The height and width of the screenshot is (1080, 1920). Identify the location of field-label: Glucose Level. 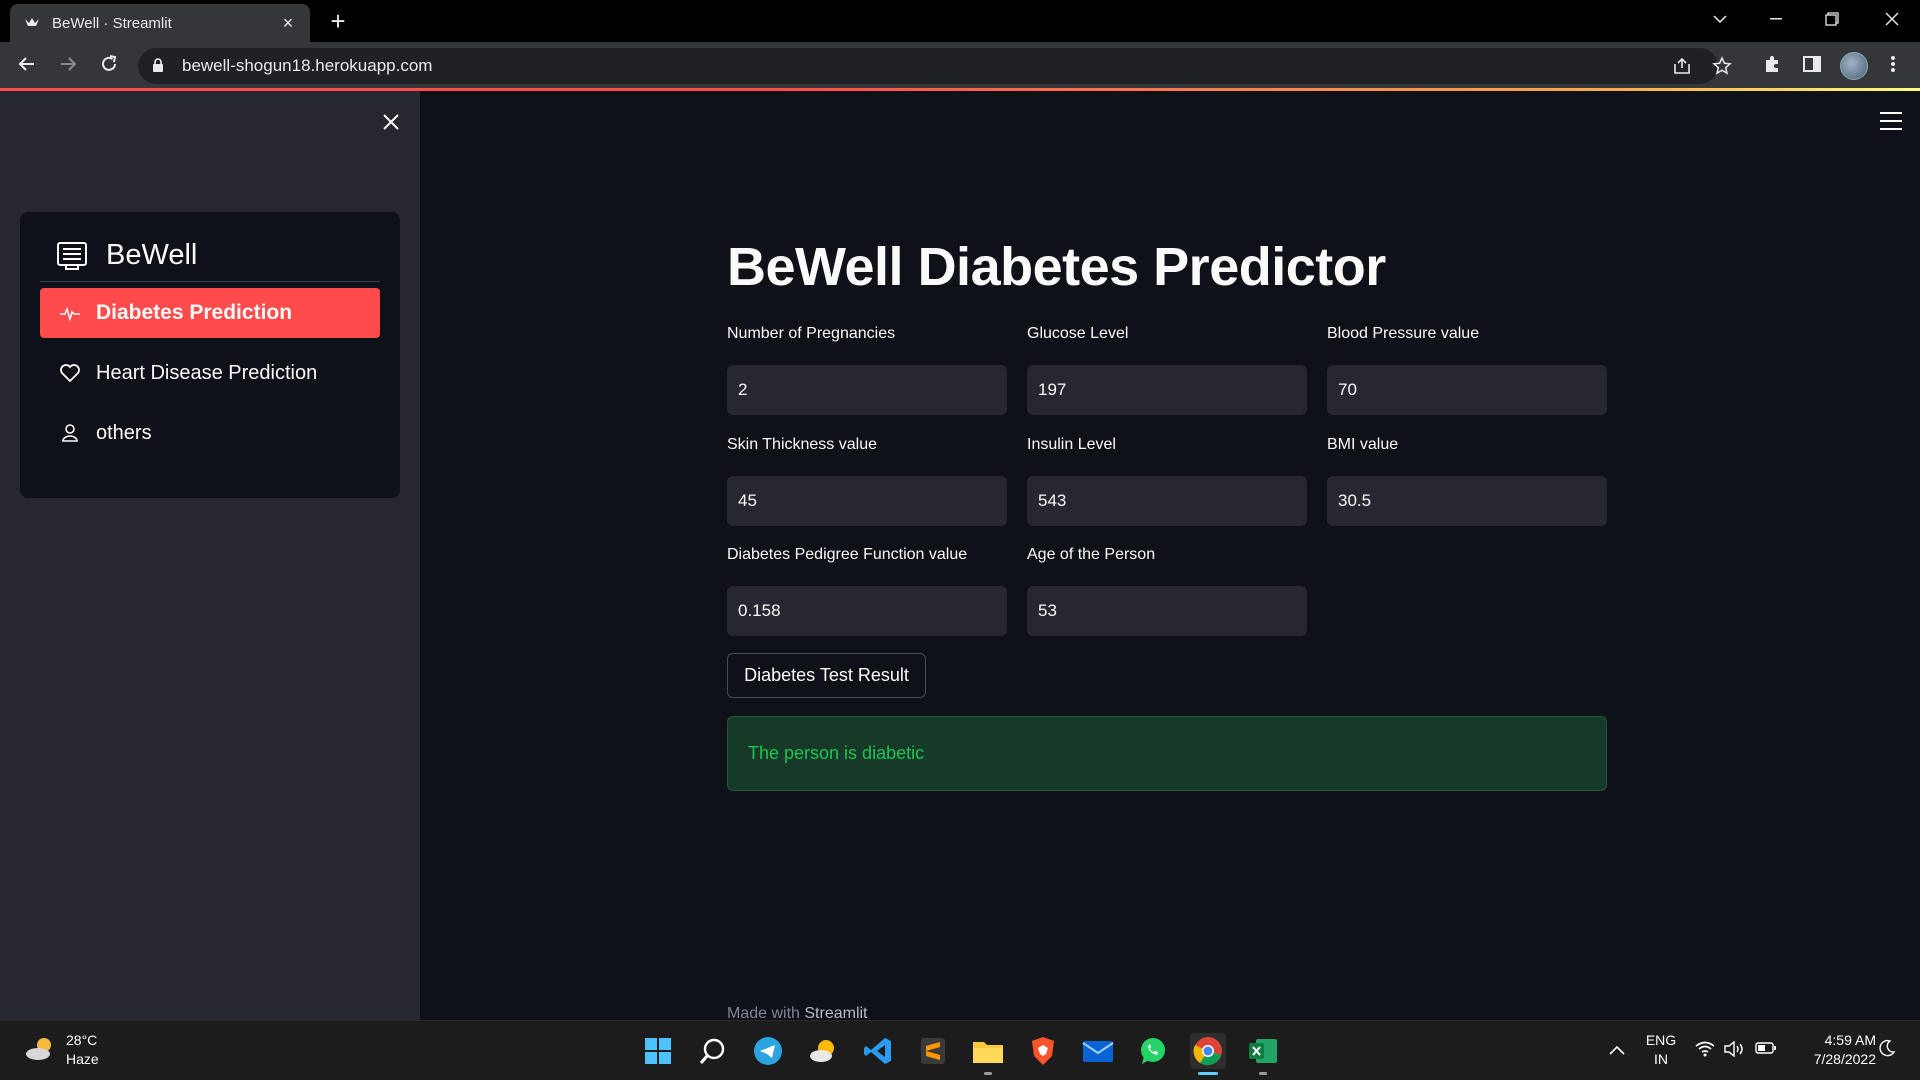
(1078, 333).